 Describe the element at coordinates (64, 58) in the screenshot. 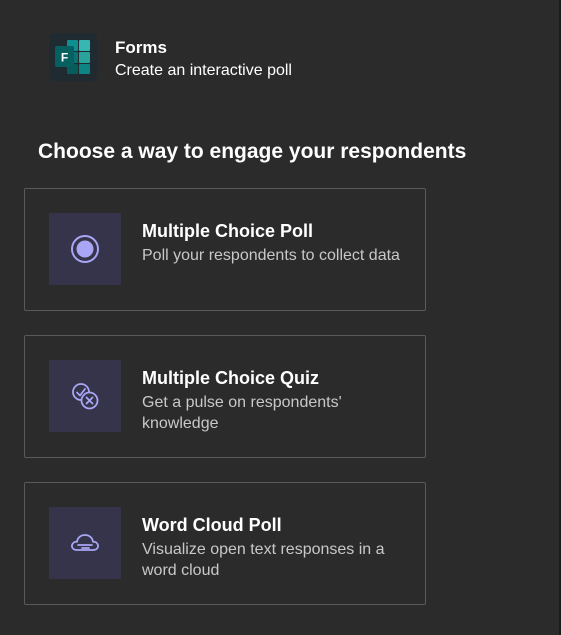

I see `forms-logo-letter: F` at that location.